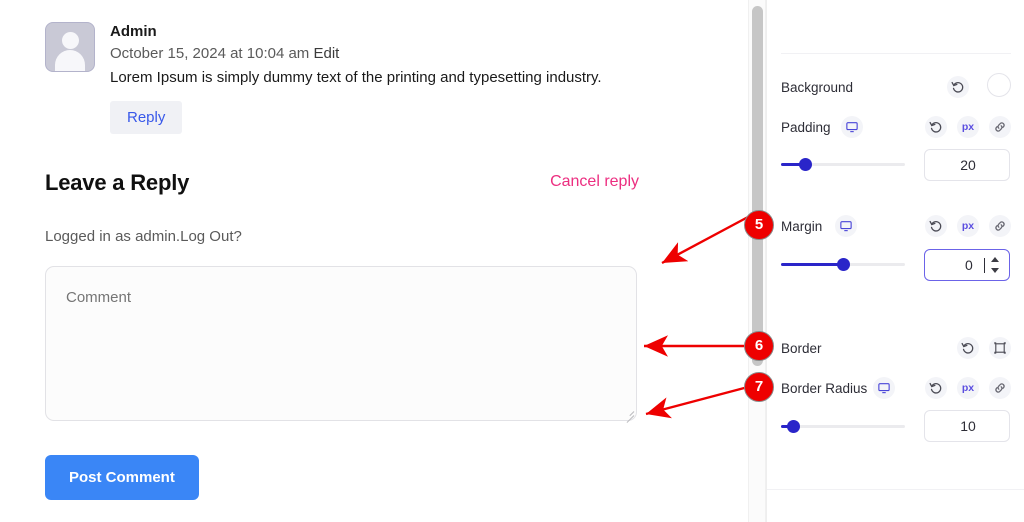 Image resolution: width=1024 pixels, height=522 pixels. Describe the element at coordinates (326, 53) in the screenshot. I see `comment-edit-link: Edit` at that location.